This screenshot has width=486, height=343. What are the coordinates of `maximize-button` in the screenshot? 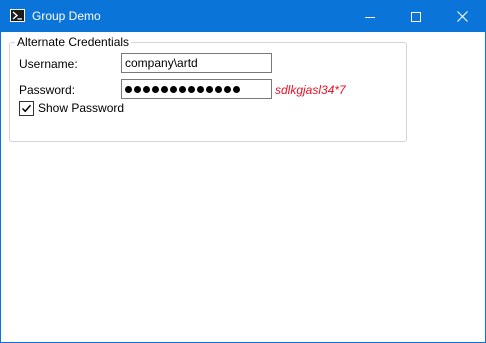 It's located at (416, 16).